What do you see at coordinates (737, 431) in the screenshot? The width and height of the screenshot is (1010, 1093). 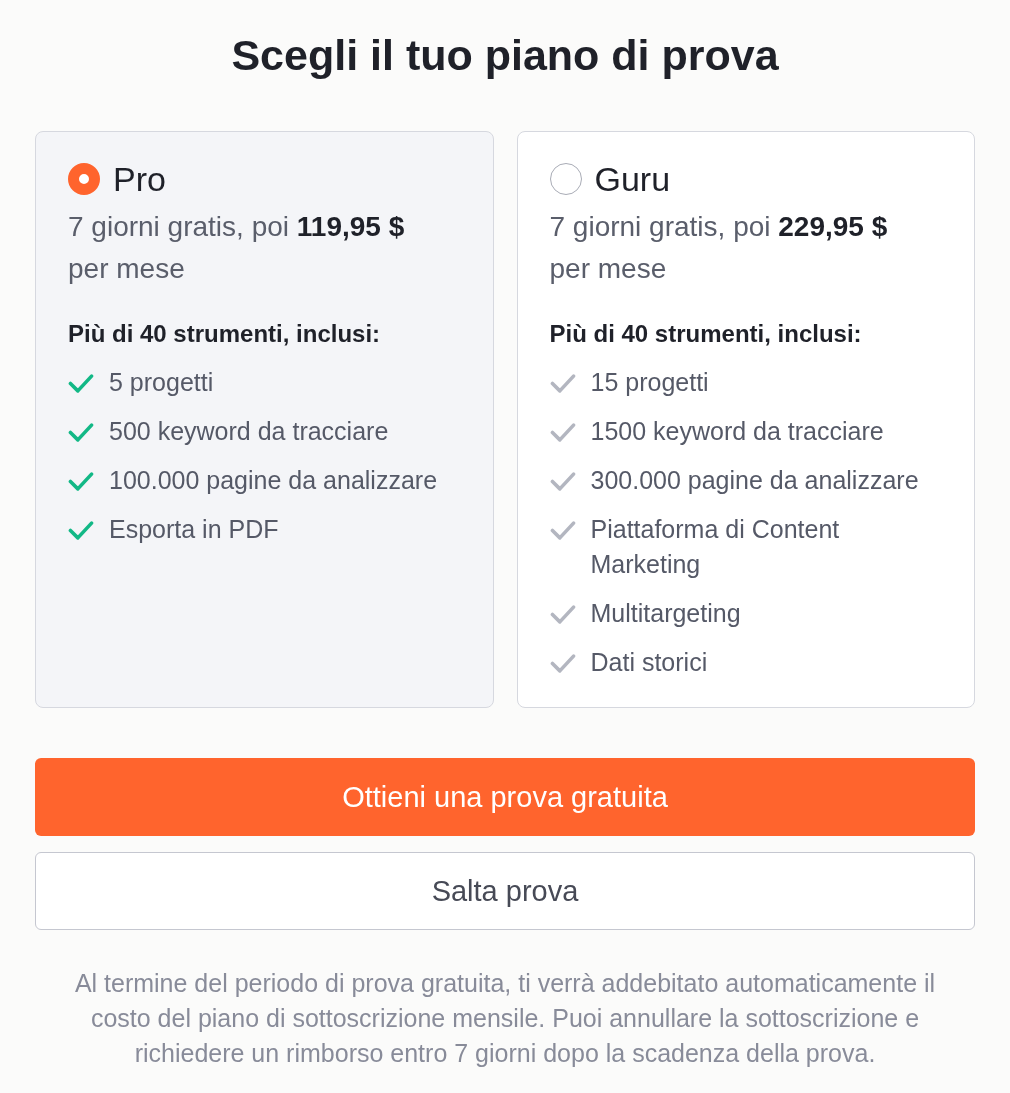 I see `feature-text: 1500 keyword da tracciare` at bounding box center [737, 431].